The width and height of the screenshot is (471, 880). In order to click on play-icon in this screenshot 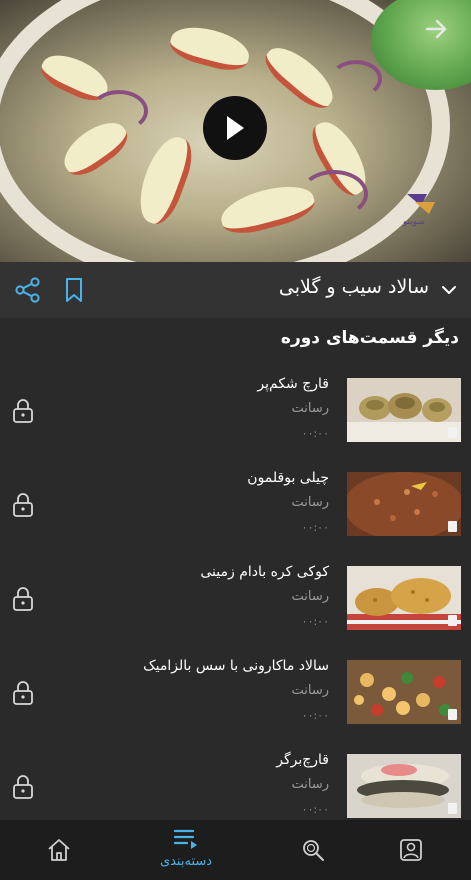, I will do `click(235, 128)`.